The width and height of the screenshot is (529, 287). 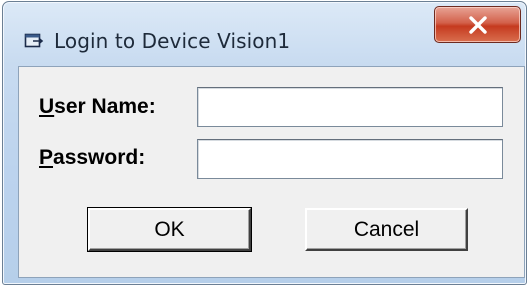 I want to click on window-title: Login to Device Vision1, so click(x=172, y=41).